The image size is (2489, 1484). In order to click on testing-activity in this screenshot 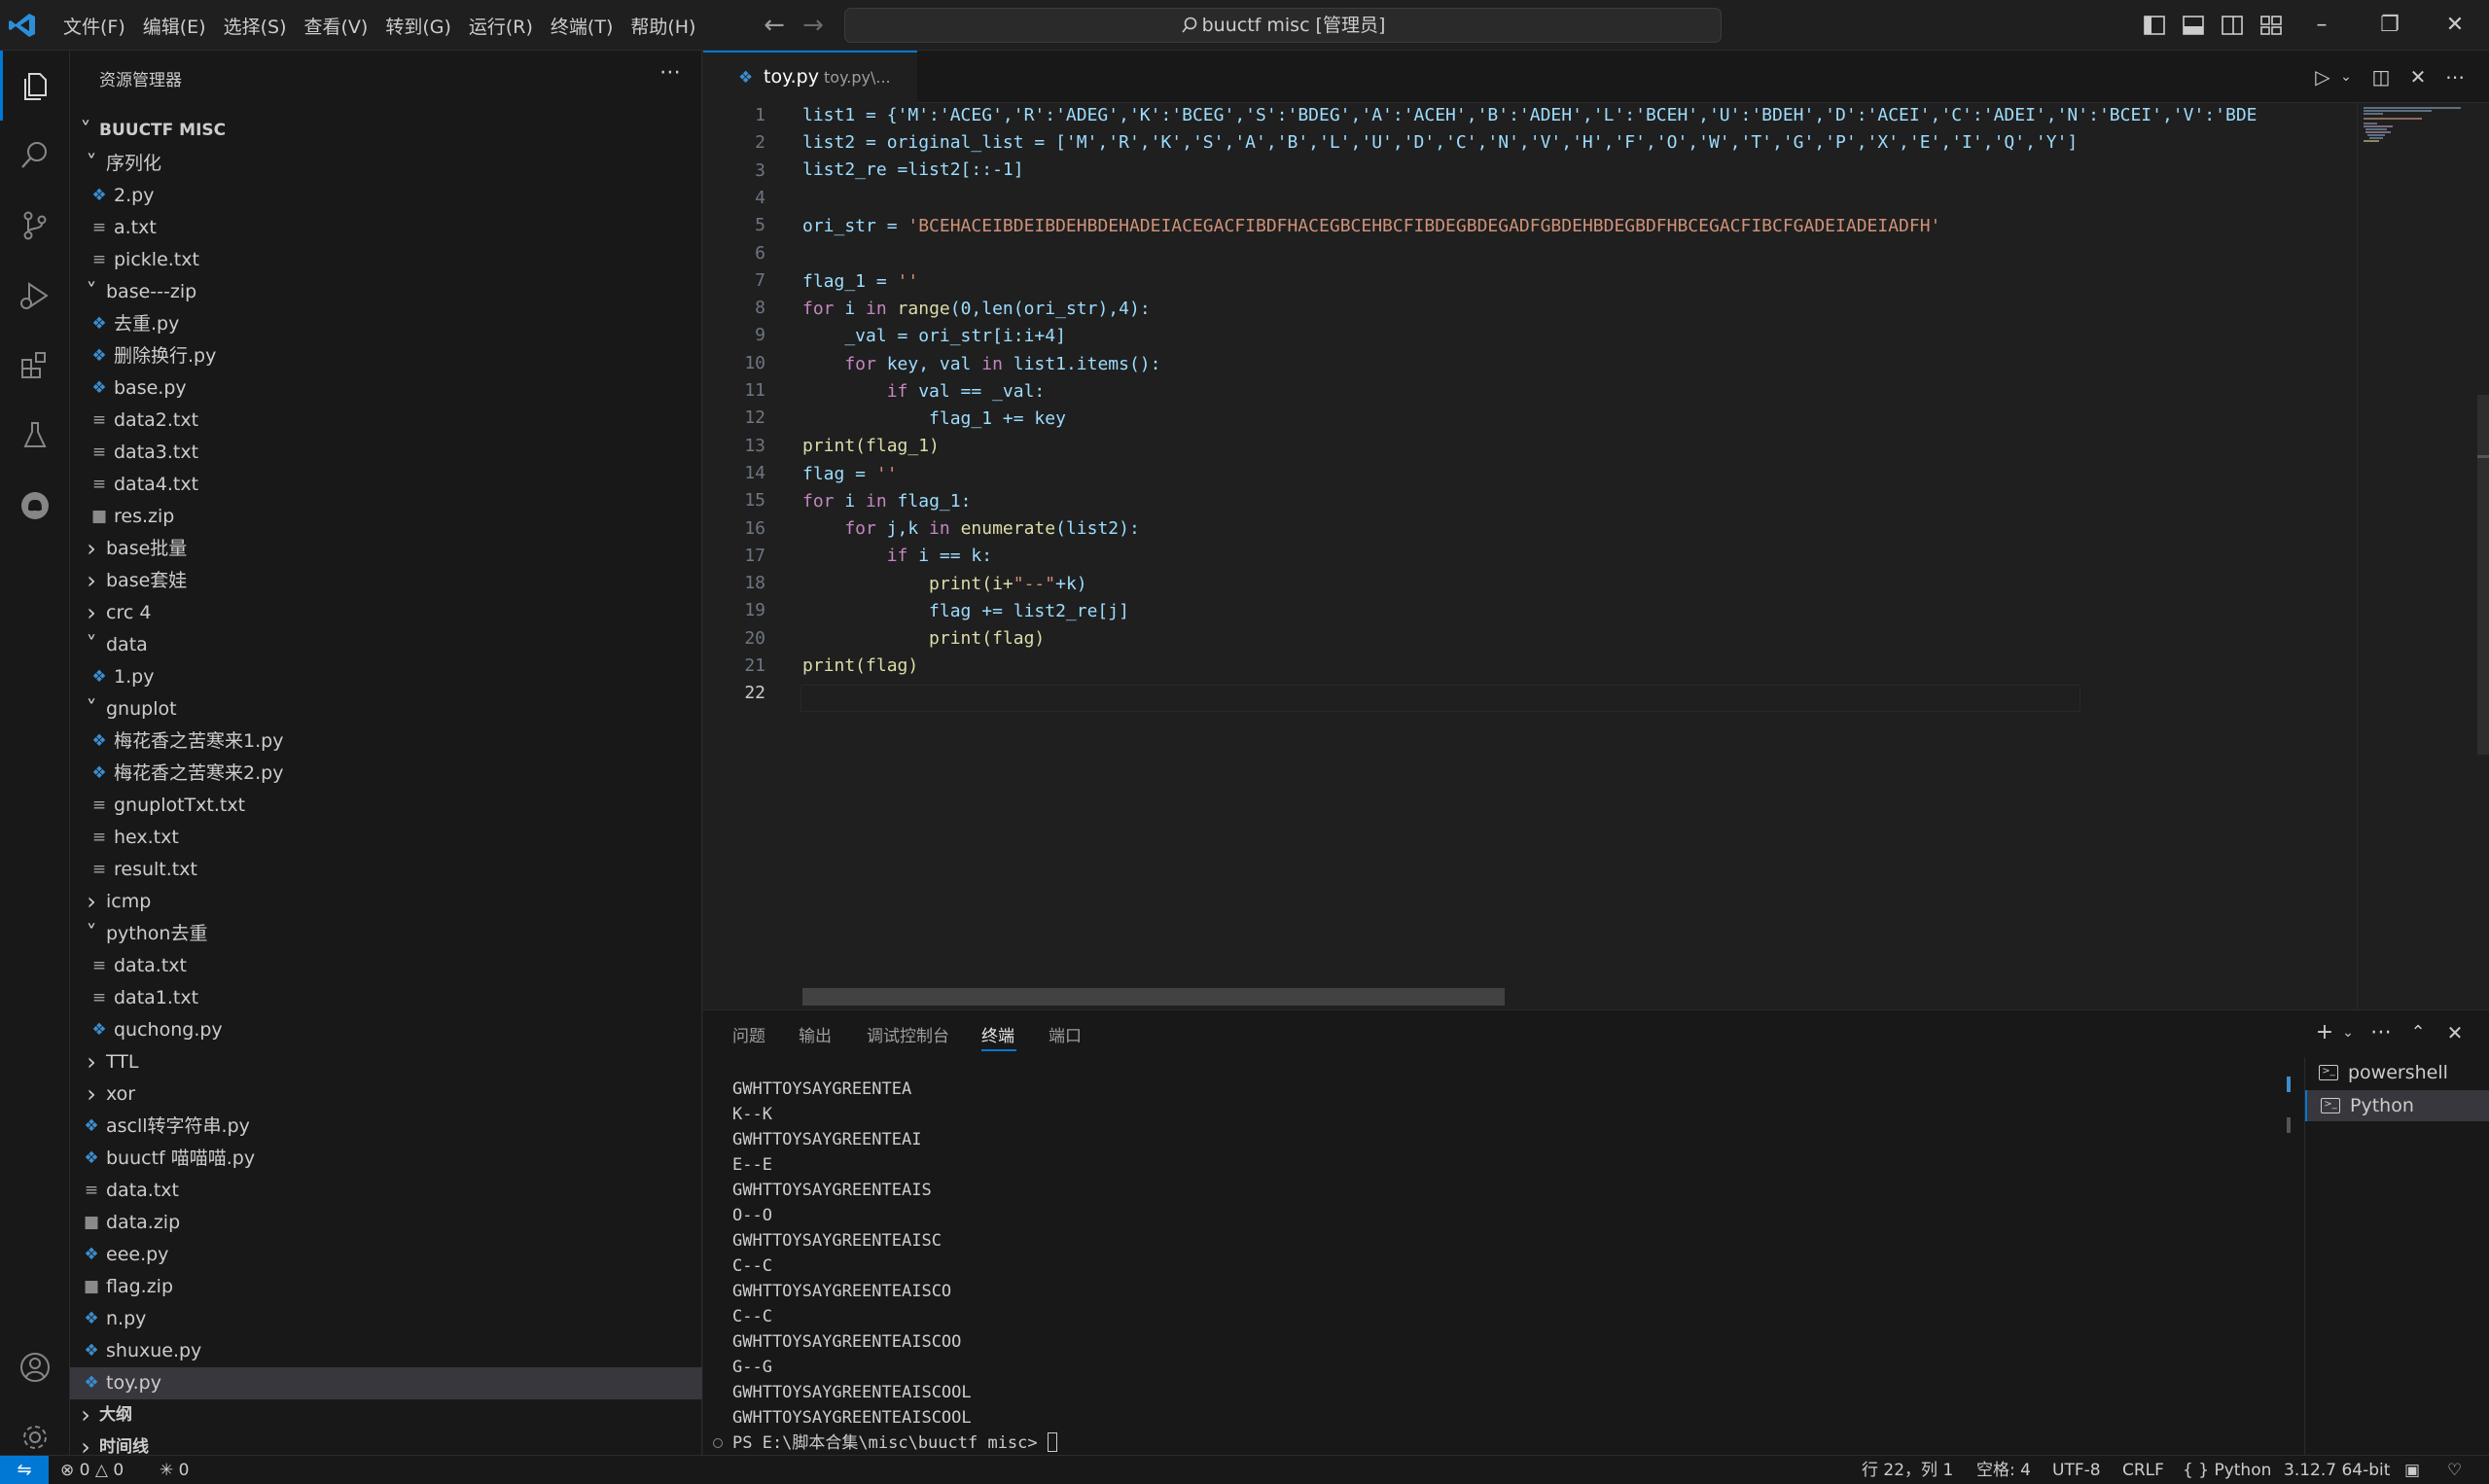, I will do `click(35, 436)`.